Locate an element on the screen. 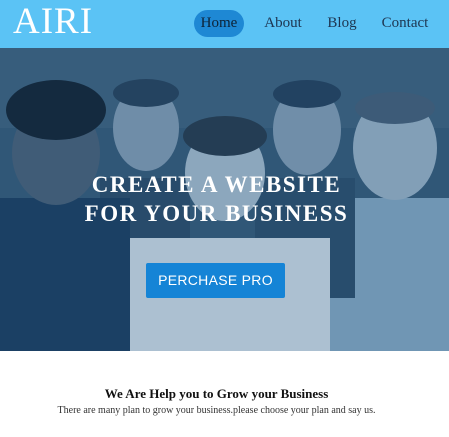  hero-title-line2: FOR YOUR BUSINESS is located at coordinates (216, 213).